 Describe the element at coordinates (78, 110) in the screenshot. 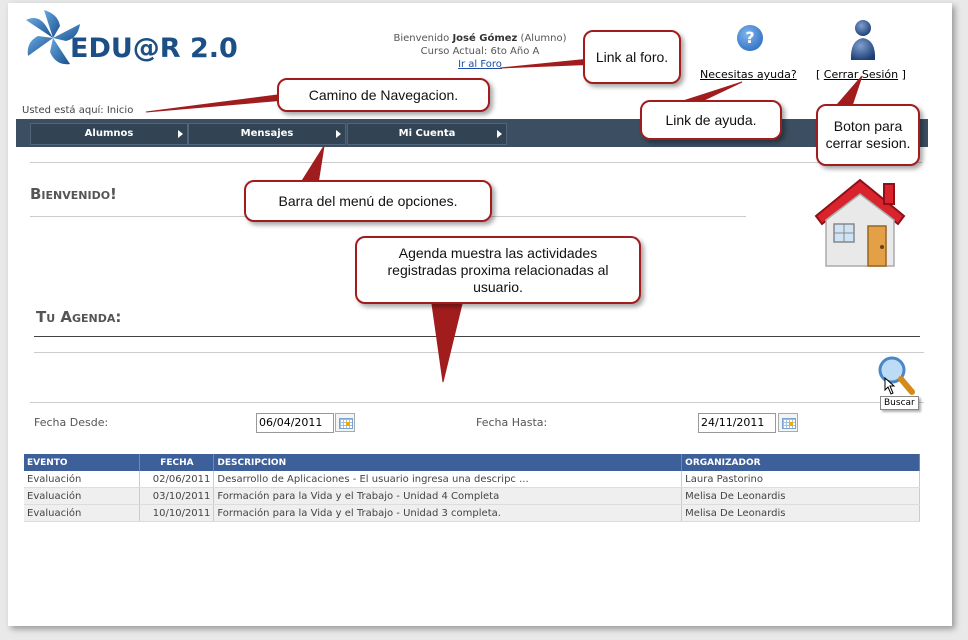

I see `breadcrumb: Usted está aquí: Inicio` at that location.